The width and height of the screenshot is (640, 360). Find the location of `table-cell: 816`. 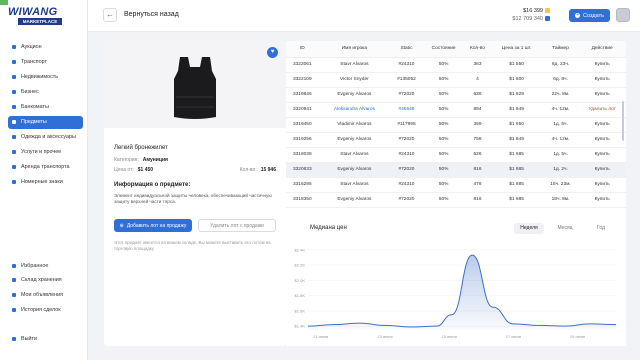

table-cell: 816 is located at coordinates (477, 200).